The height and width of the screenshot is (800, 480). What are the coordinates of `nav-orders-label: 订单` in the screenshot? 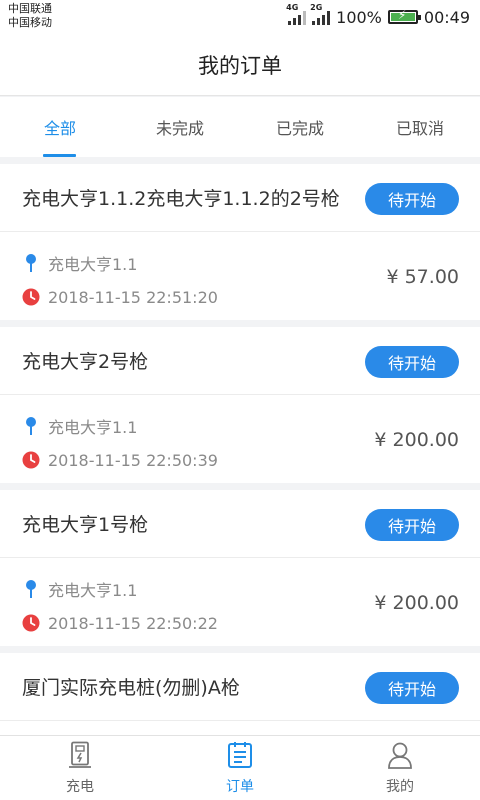 It's located at (240, 786).